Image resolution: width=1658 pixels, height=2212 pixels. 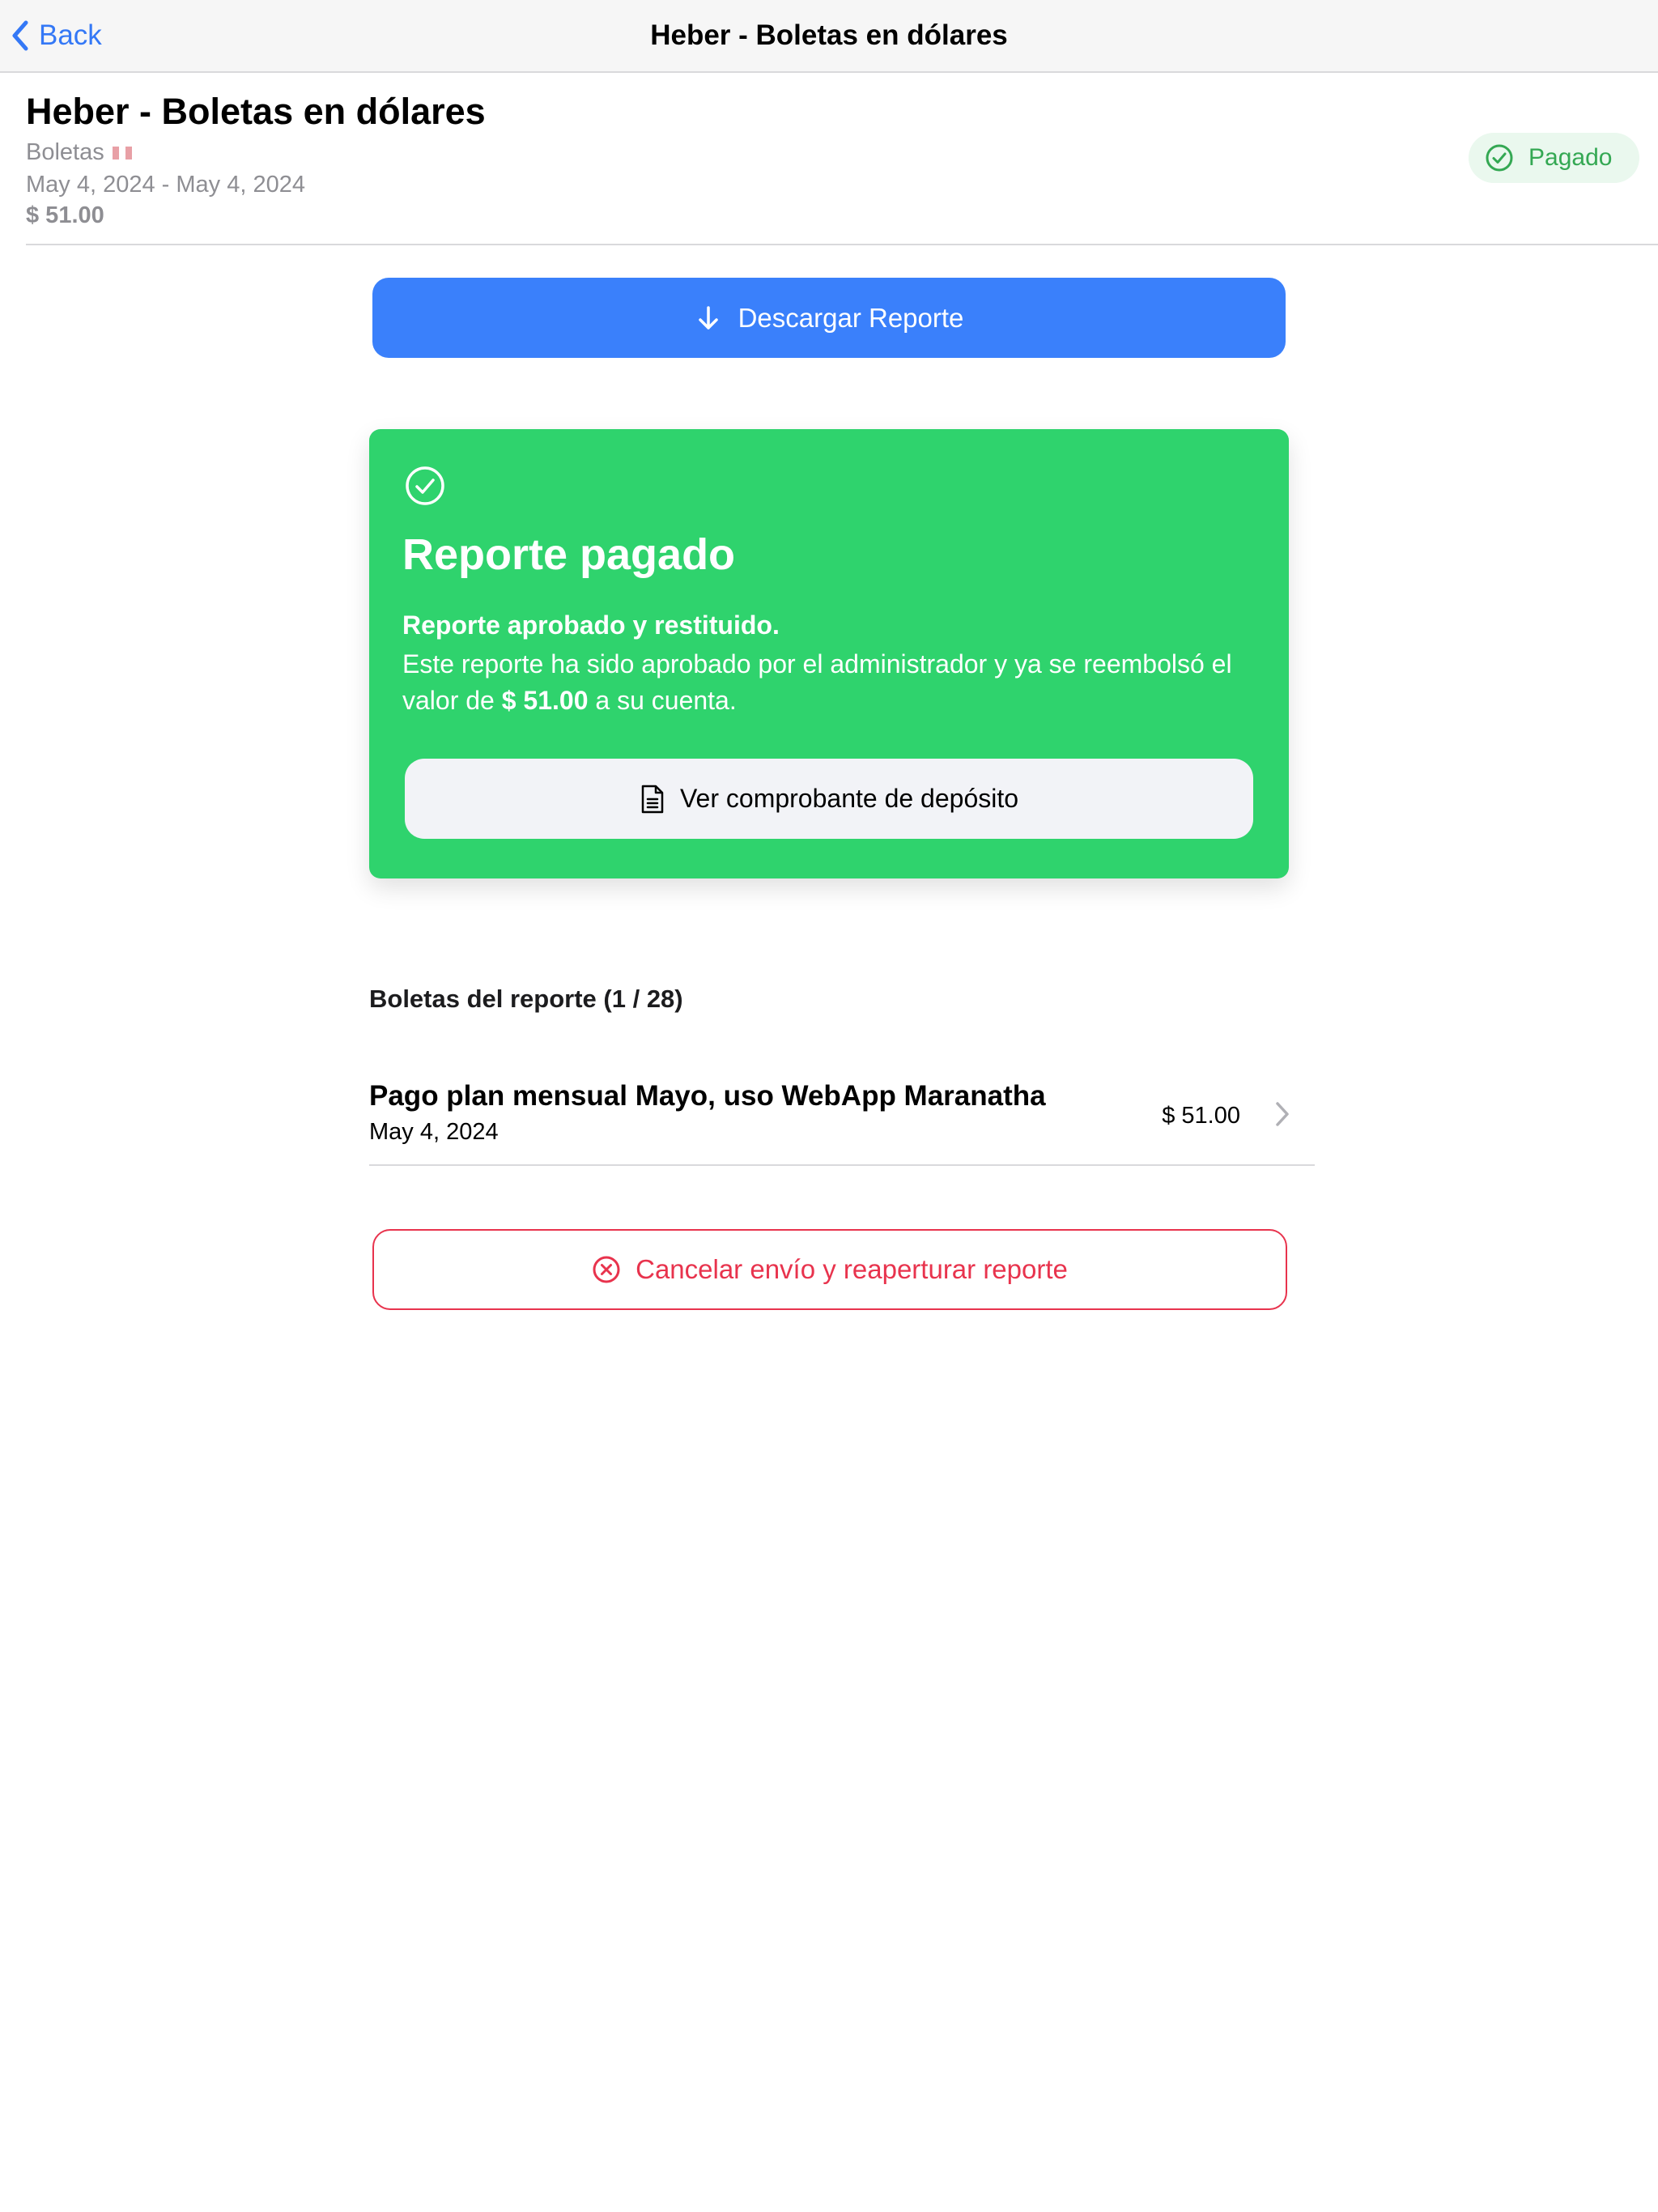 I want to click on report-title: Heber - Boletas en dólares, so click(x=256, y=112).